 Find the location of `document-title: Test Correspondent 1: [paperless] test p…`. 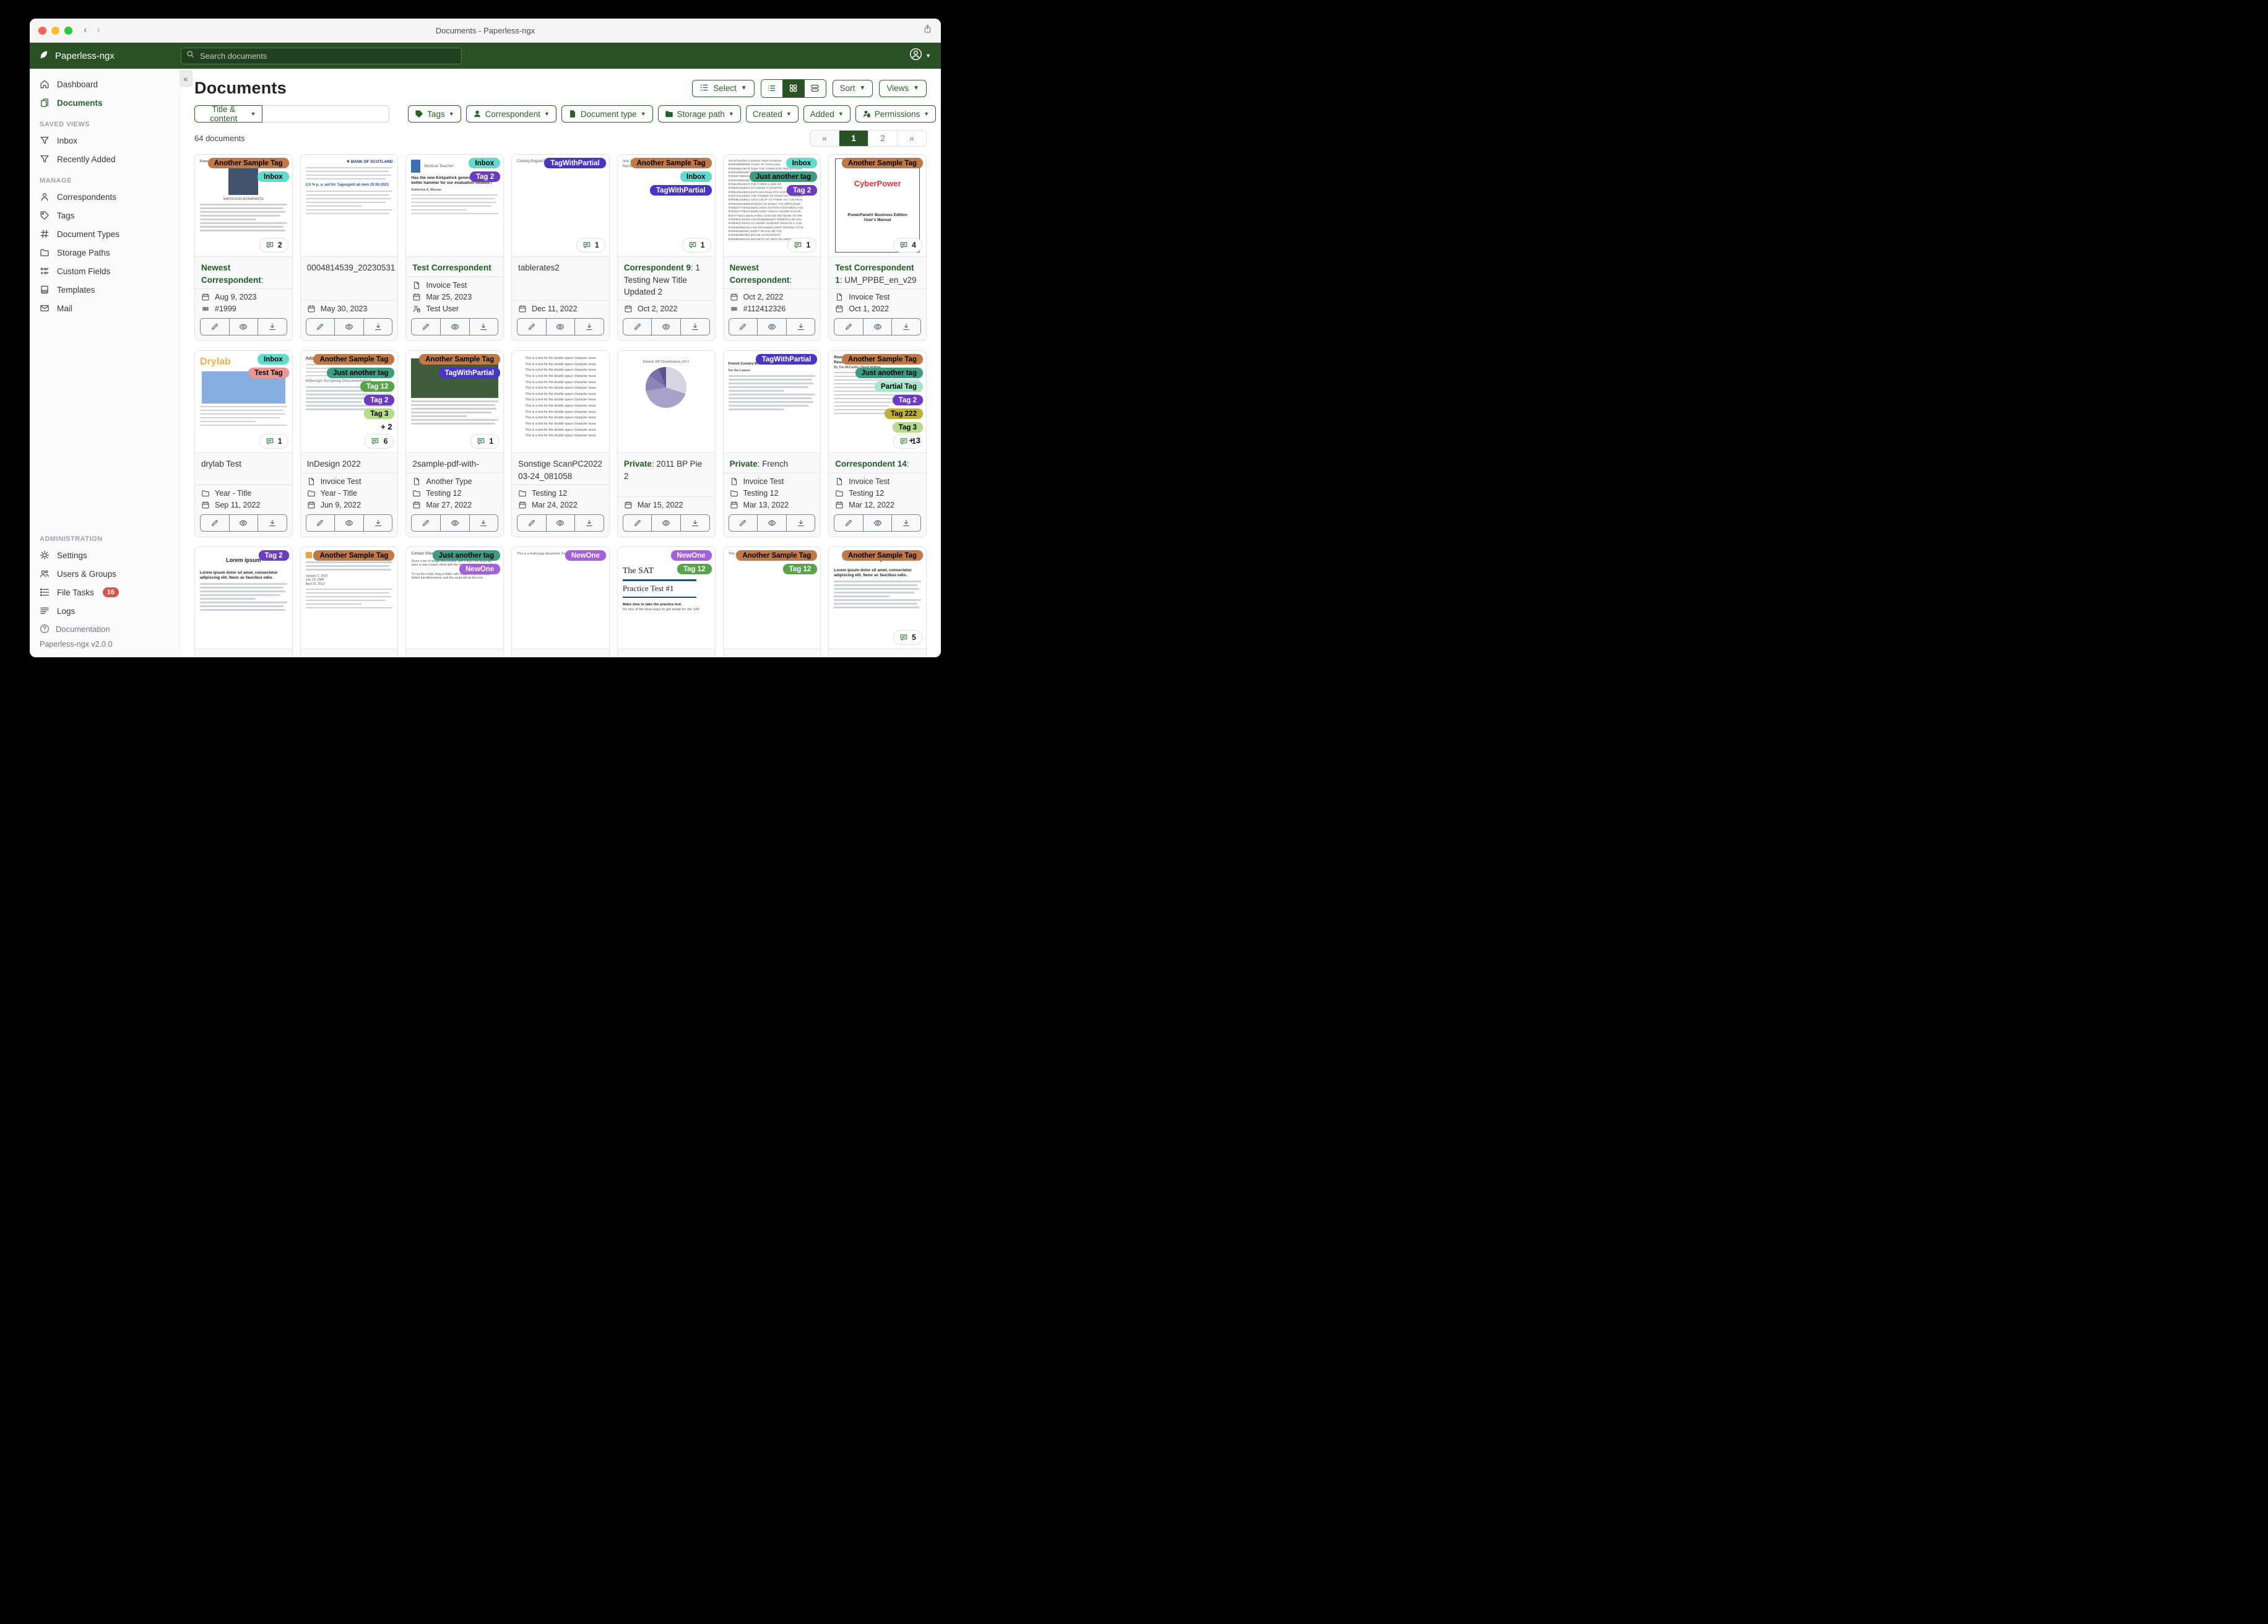

document-title: Test Correspondent 1: [paperless] test p… is located at coordinates (454, 267).